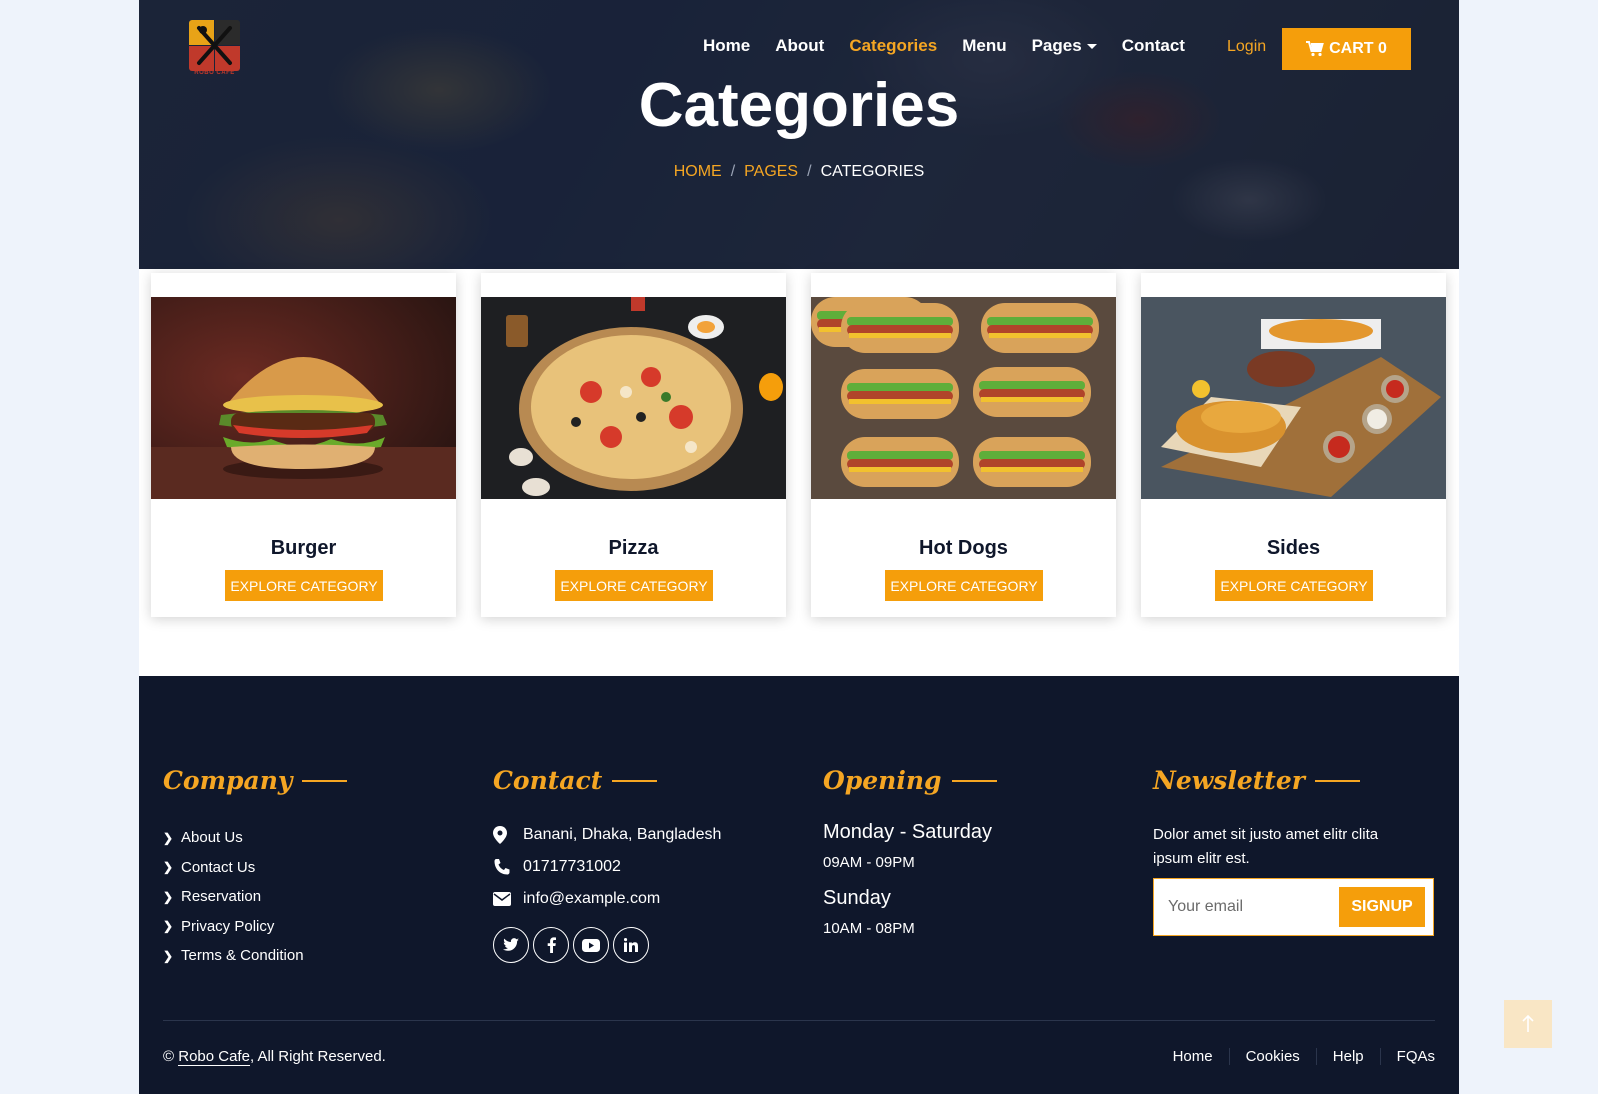 Image resolution: width=1598 pixels, height=1094 pixels. I want to click on footer-bottom-fqas: FQAs, so click(1407, 1056).